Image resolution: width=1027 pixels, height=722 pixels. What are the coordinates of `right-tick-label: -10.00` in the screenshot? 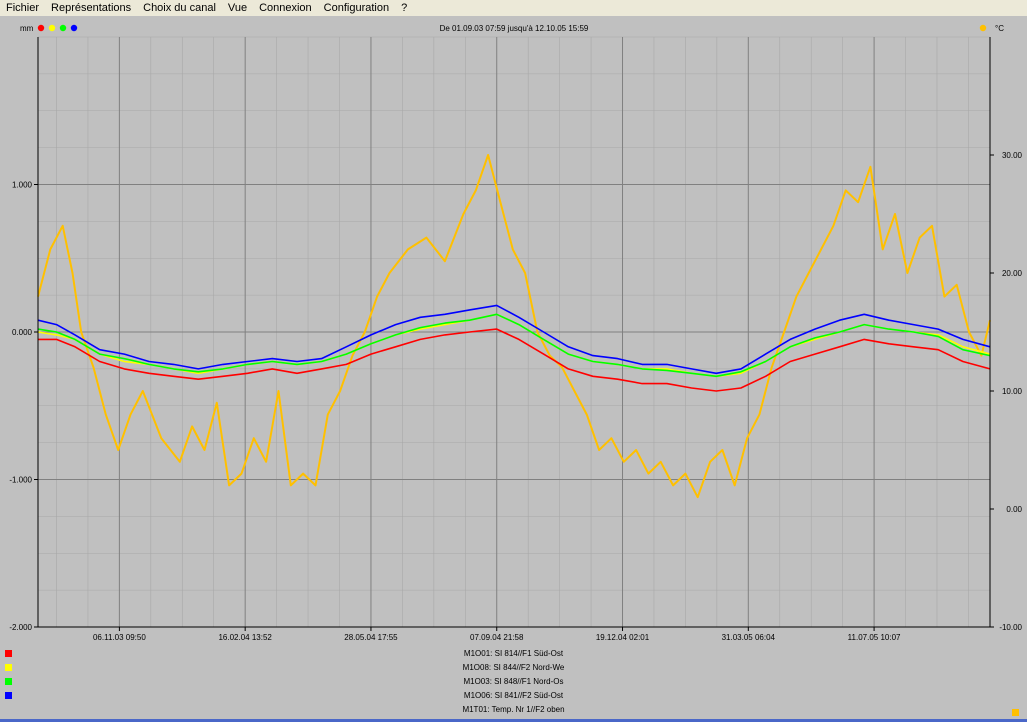 It's located at (1010, 627).